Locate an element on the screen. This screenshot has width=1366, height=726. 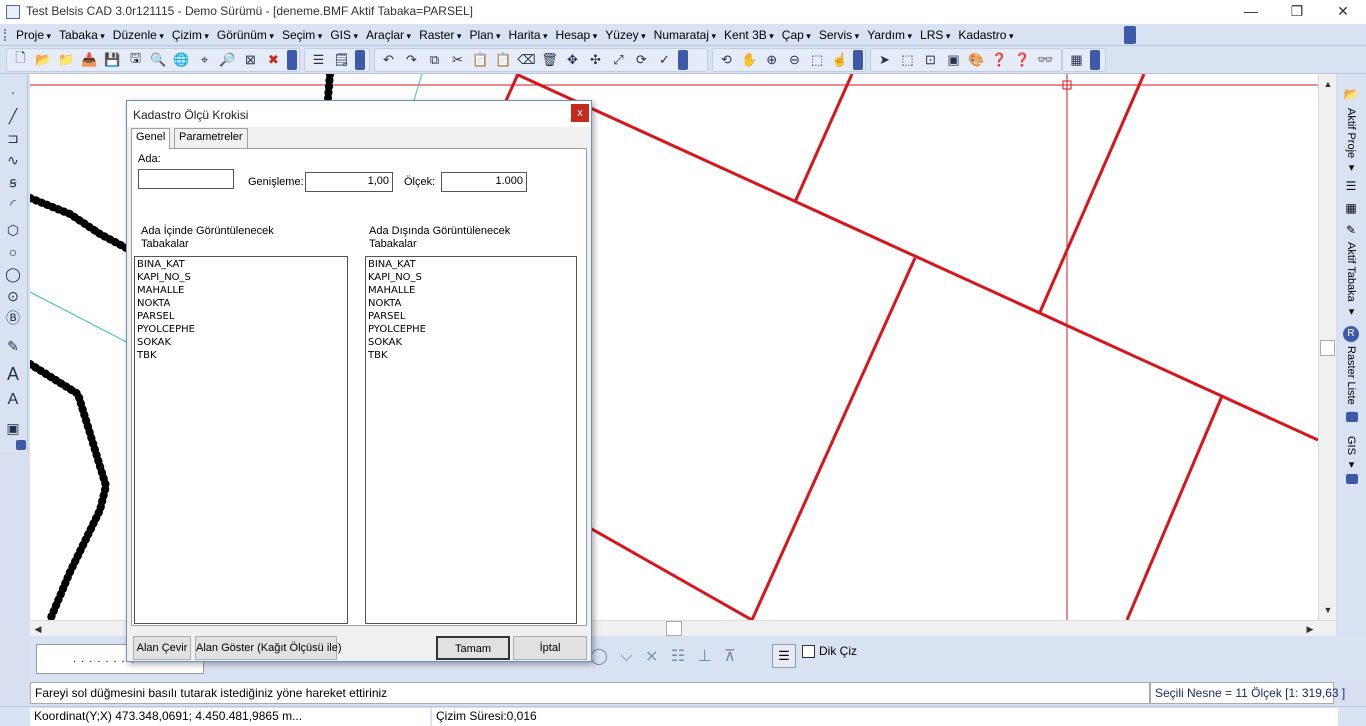
binoculars-icon: 👓 is located at coordinates (1046, 60).